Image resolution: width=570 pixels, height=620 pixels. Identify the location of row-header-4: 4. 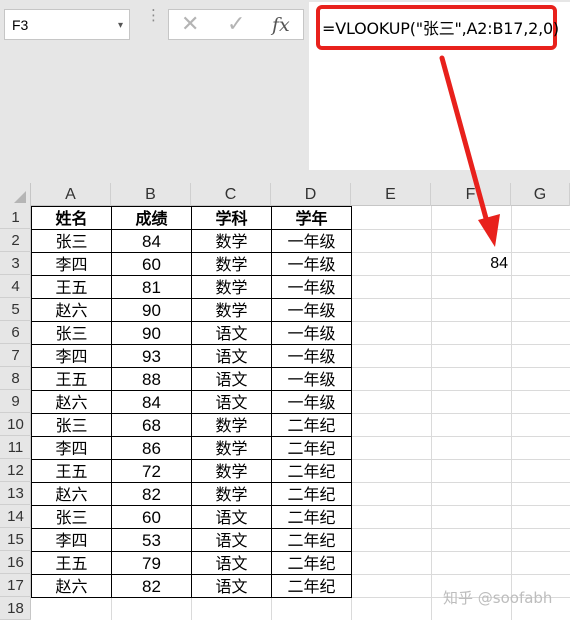
(15, 286).